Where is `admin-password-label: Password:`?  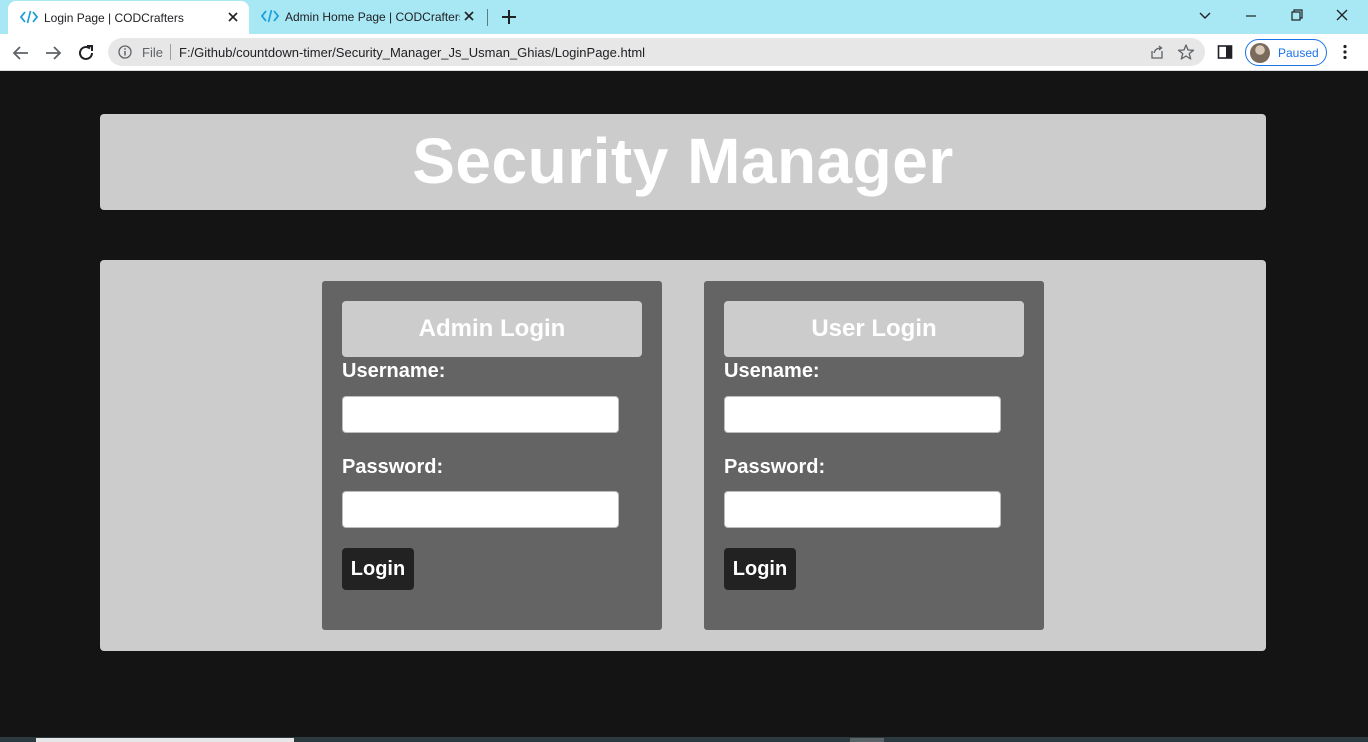 admin-password-label: Password: is located at coordinates (393, 467).